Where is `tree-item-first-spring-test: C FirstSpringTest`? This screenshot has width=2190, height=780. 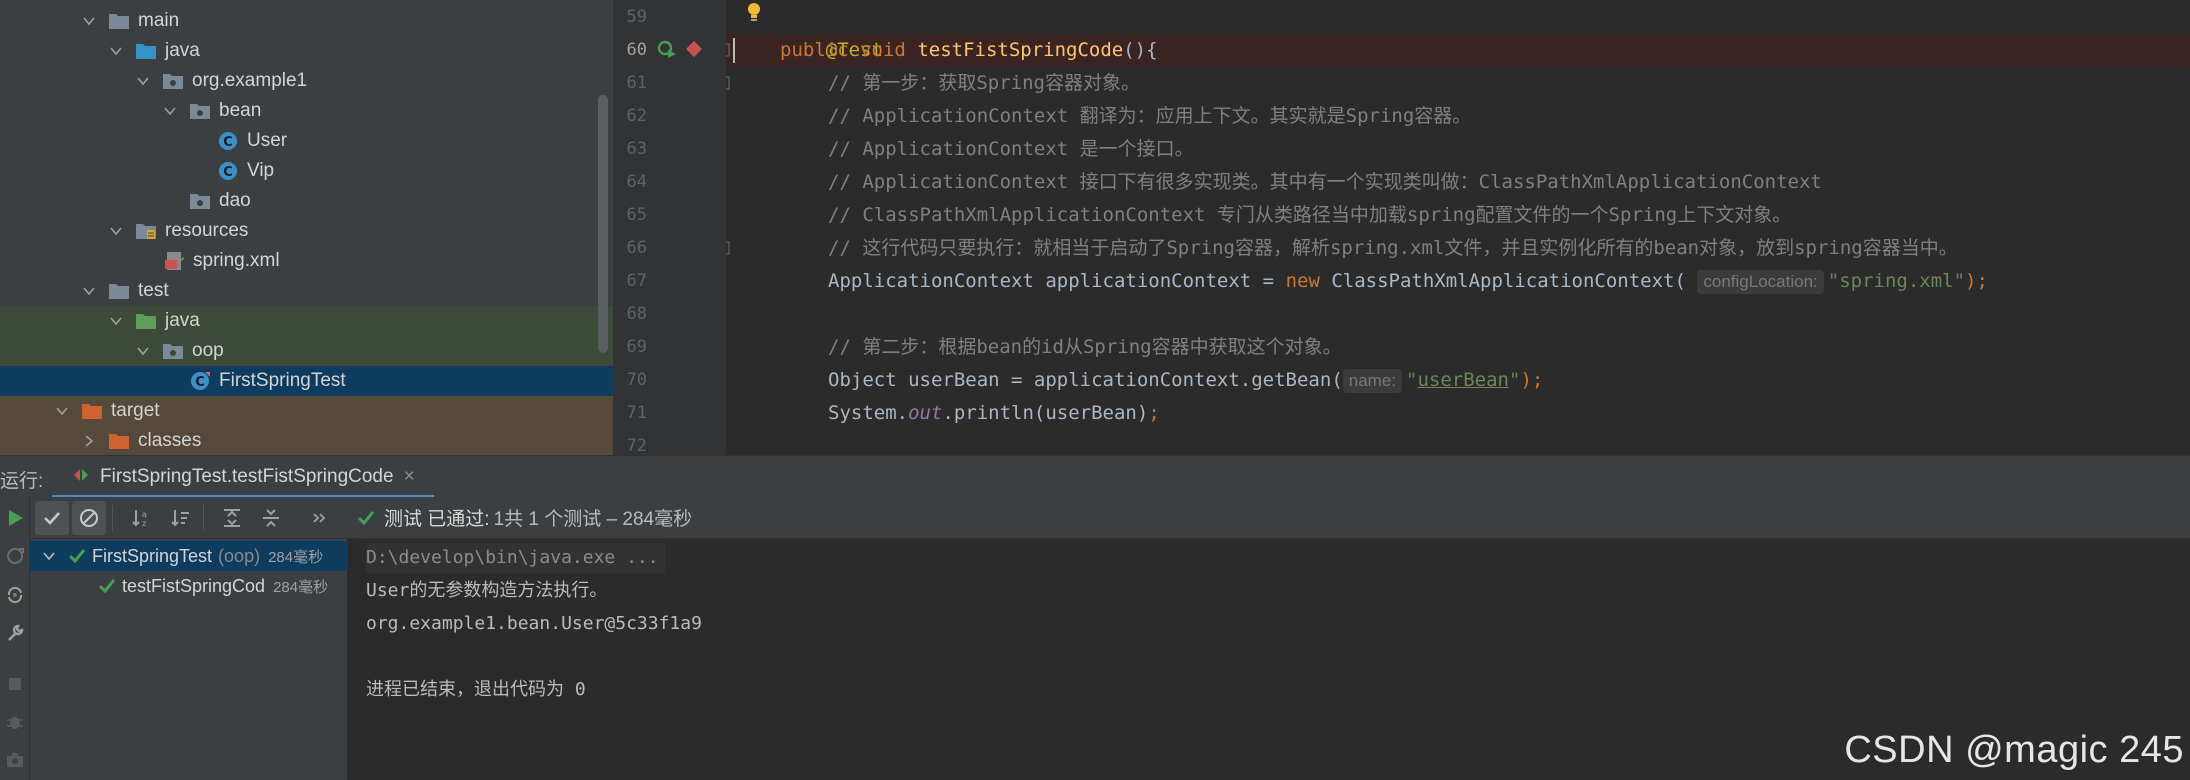
tree-item-first-spring-test: C FirstSpringTest is located at coordinates (306, 381).